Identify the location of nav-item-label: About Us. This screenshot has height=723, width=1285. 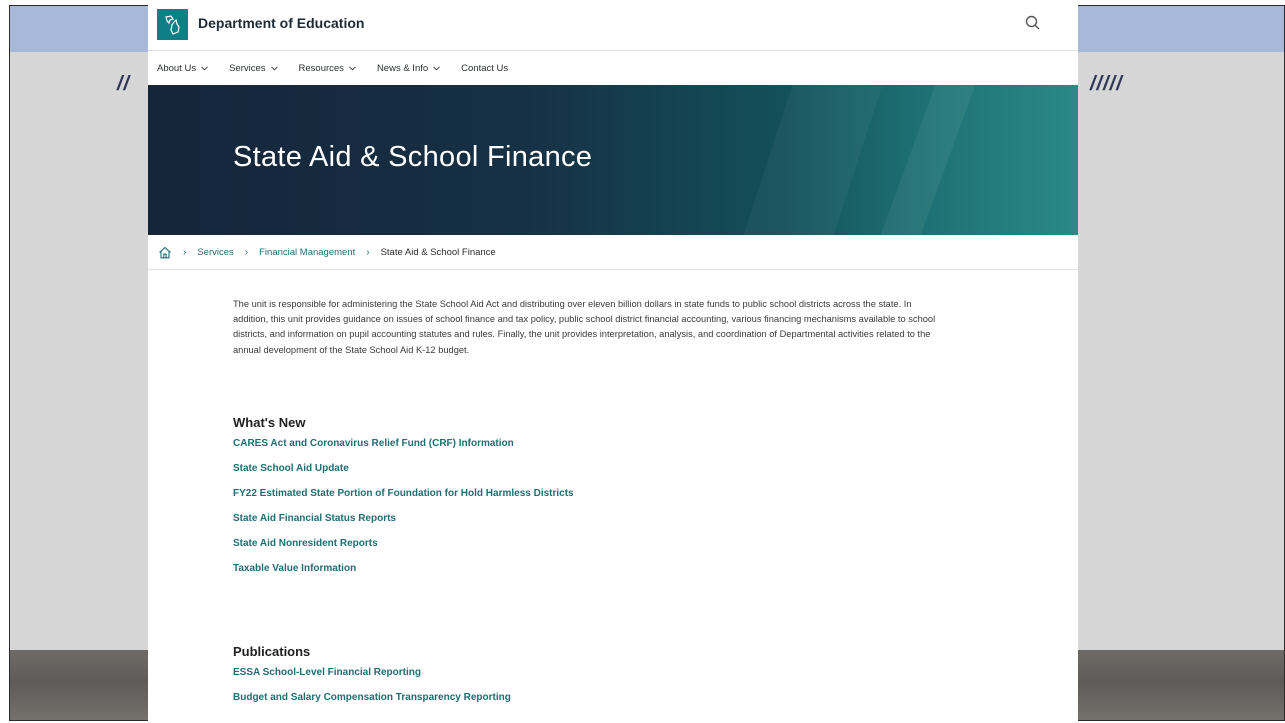
(177, 68).